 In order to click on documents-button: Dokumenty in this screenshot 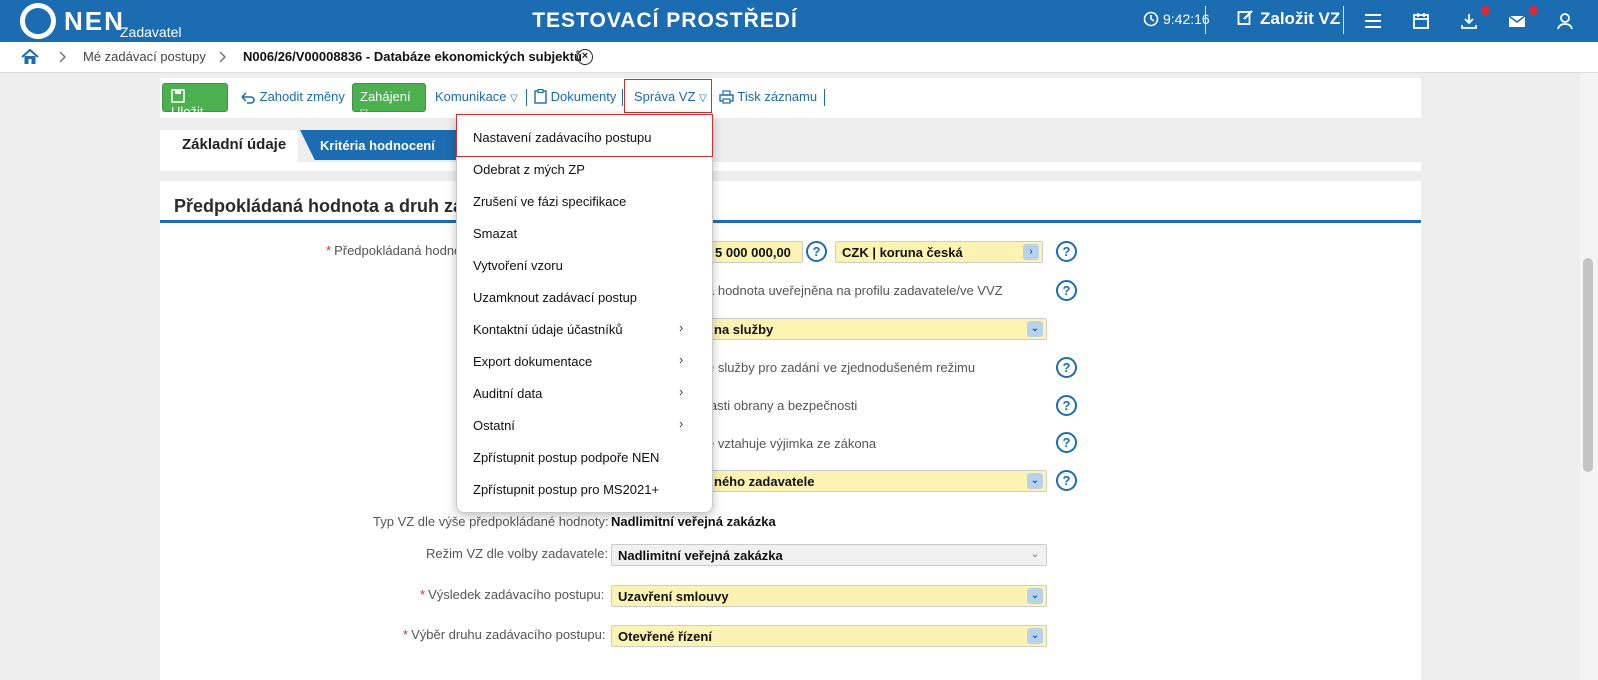, I will do `click(575, 96)`.